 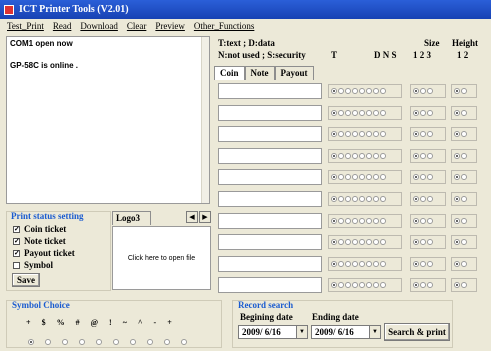 I want to click on search-print-button: Search & print, so click(x=417, y=332).